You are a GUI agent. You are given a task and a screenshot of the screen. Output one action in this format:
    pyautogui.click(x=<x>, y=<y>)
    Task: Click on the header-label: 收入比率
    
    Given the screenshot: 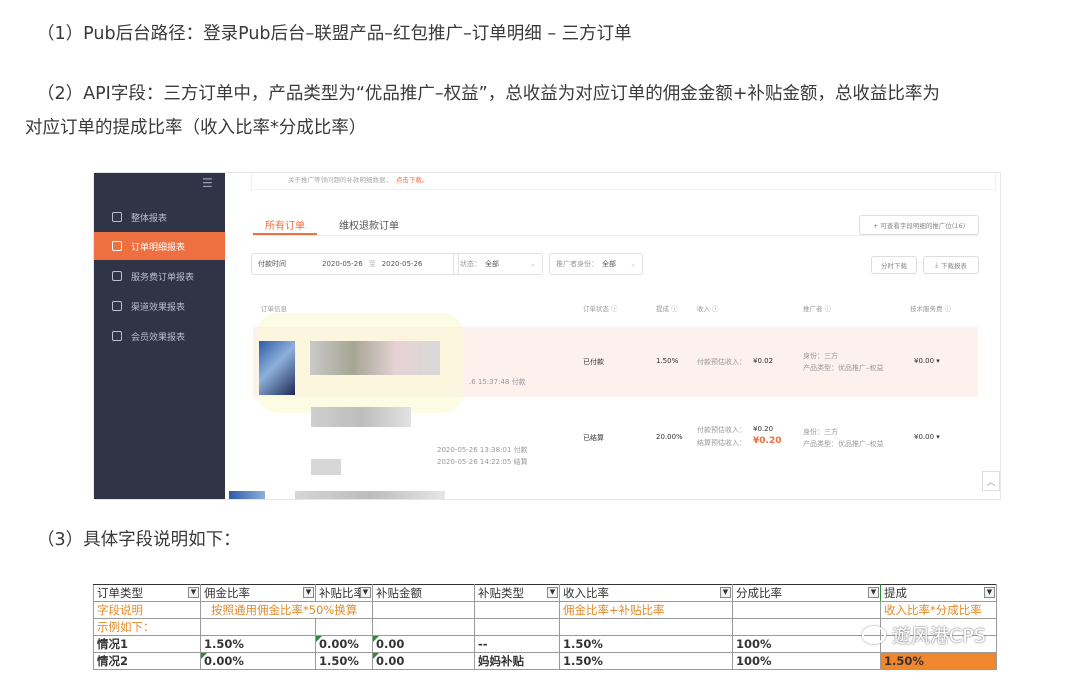 What is the action you would take?
    pyautogui.click(x=586, y=593)
    